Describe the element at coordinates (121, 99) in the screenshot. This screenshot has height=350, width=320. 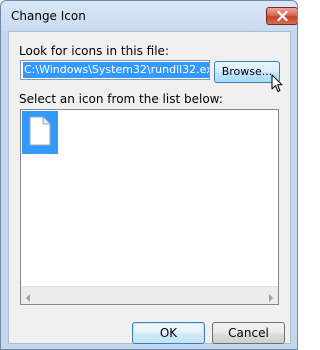
I see `icon-list-label: Select an icon from the list below:` at that location.